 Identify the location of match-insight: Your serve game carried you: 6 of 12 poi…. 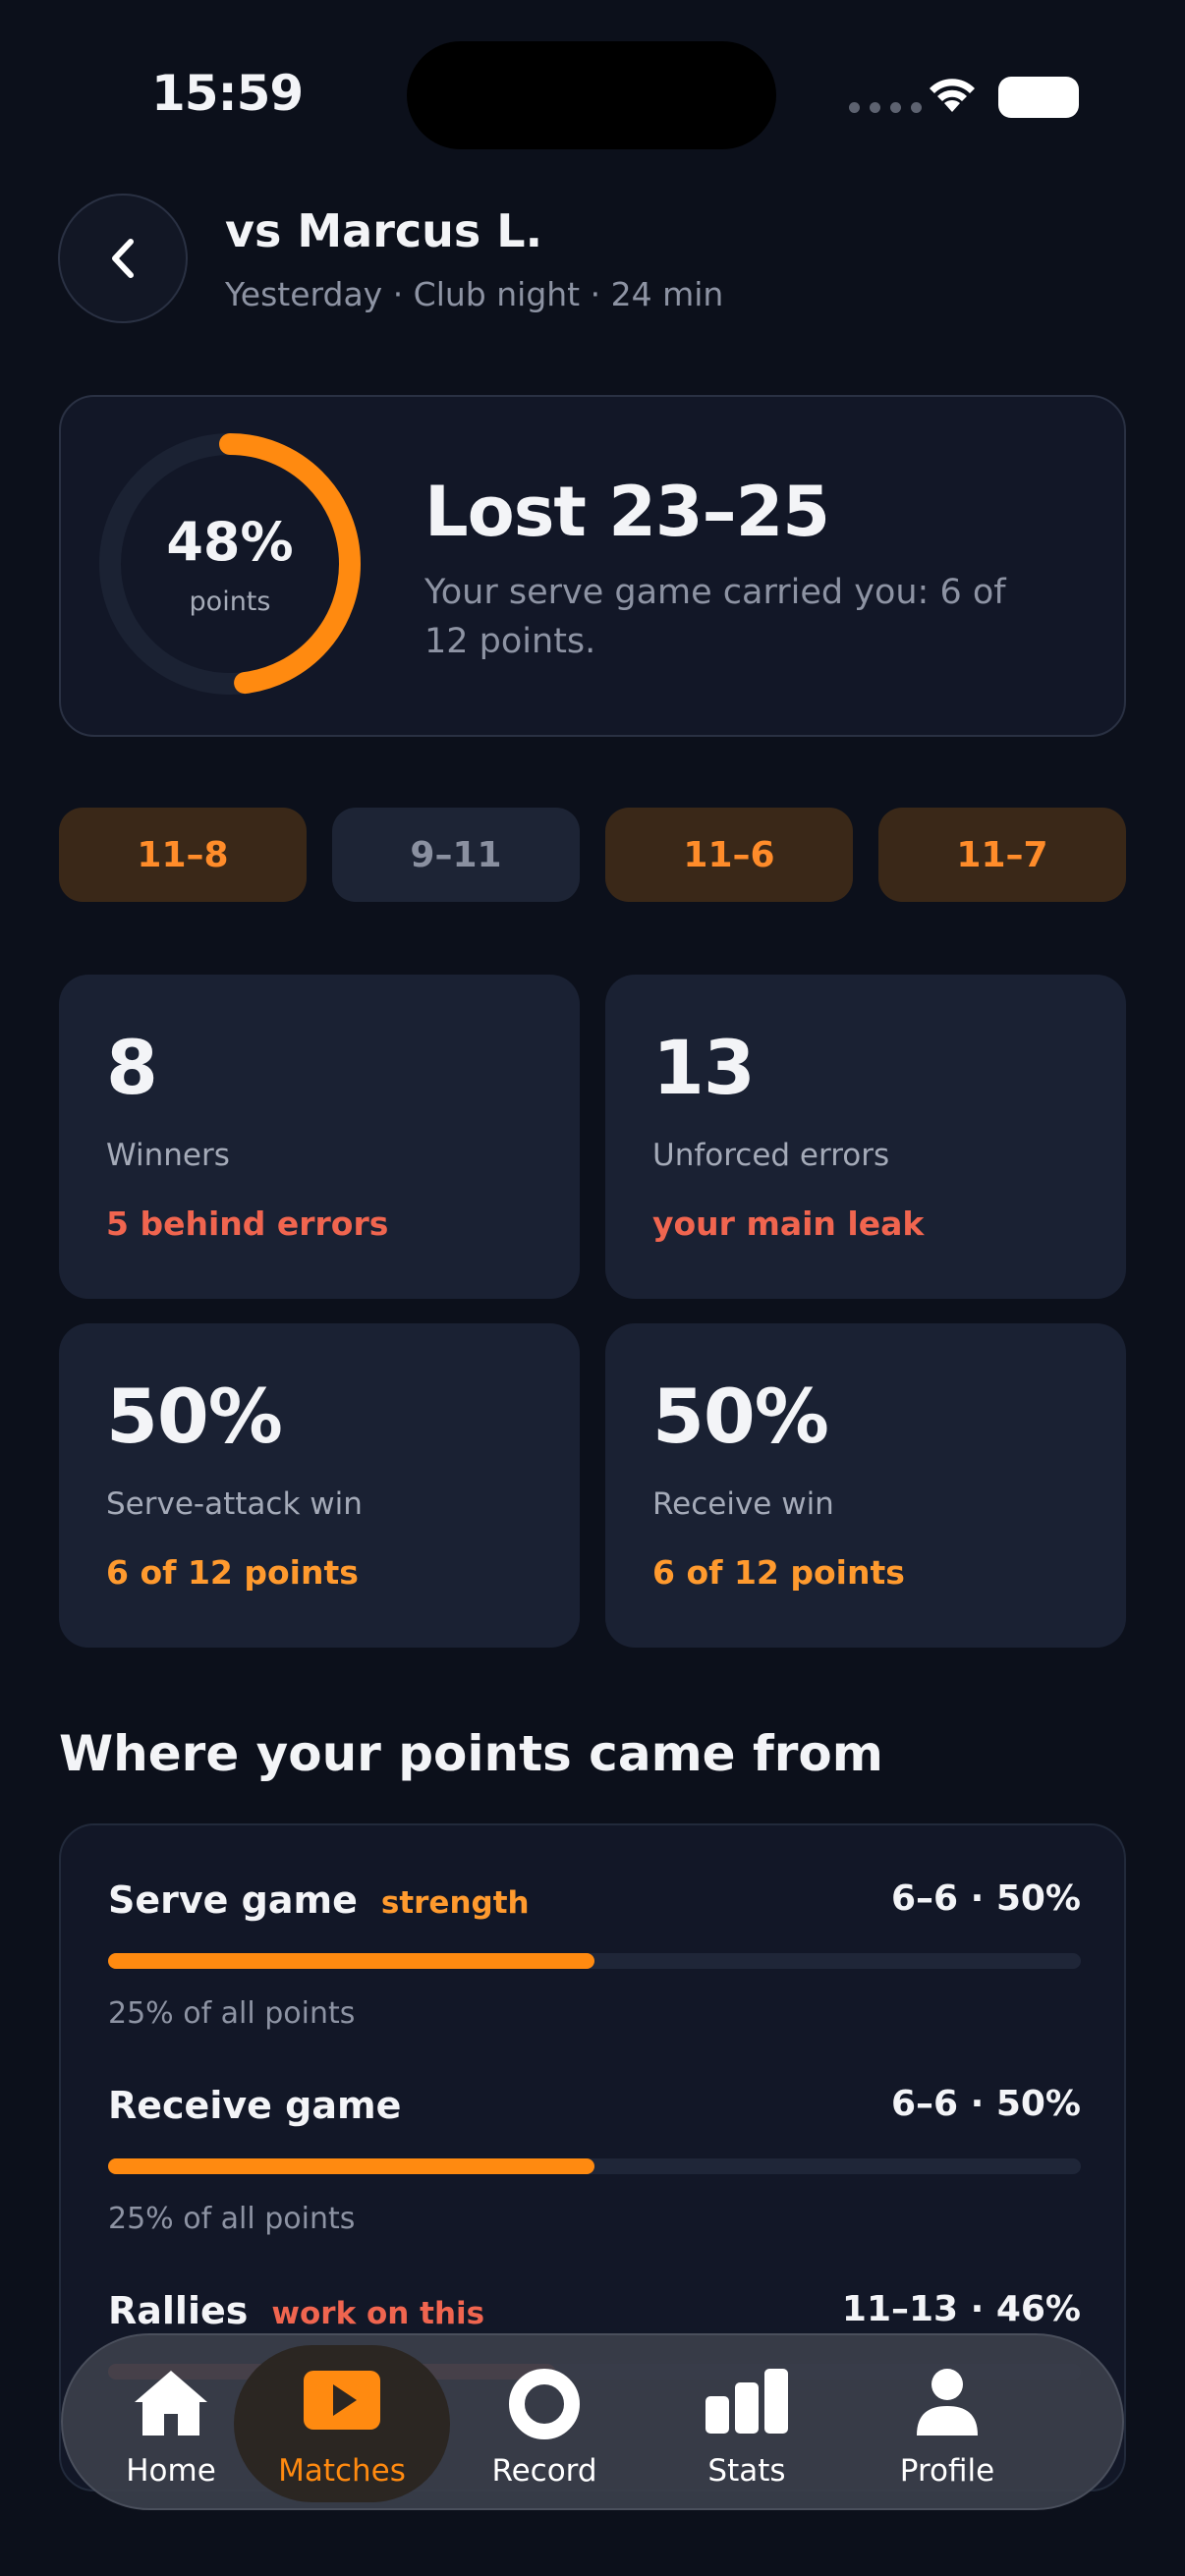
(715, 617).